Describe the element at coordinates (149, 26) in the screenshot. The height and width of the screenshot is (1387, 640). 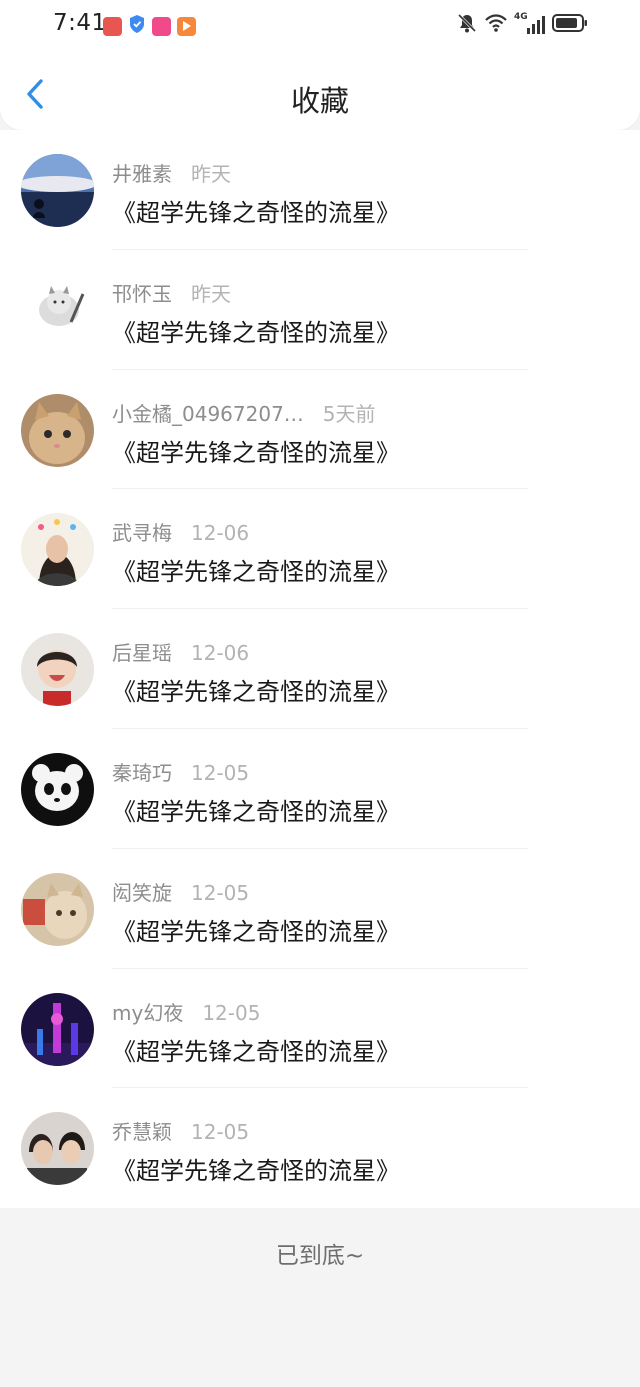
I see `notification-app-icons` at that location.